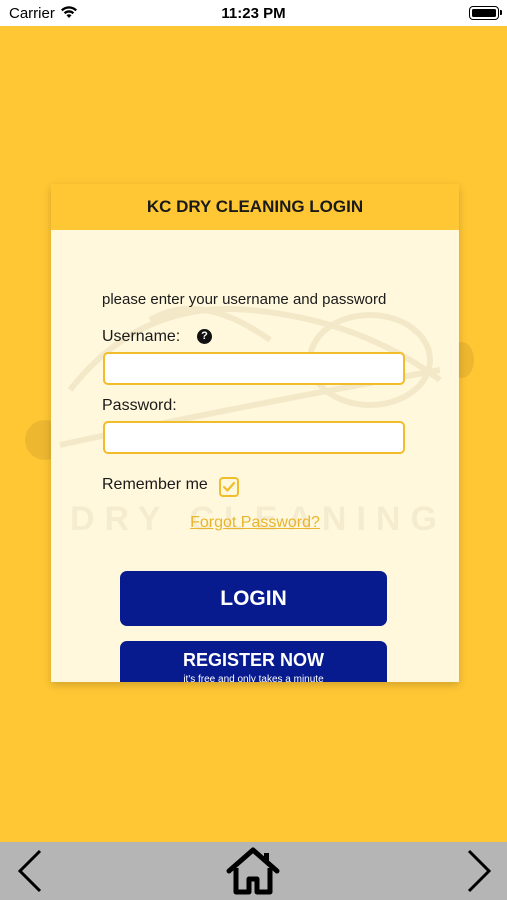 This screenshot has width=507, height=900. What do you see at coordinates (244, 299) in the screenshot?
I see `instructions-text: please enter your username and password` at bounding box center [244, 299].